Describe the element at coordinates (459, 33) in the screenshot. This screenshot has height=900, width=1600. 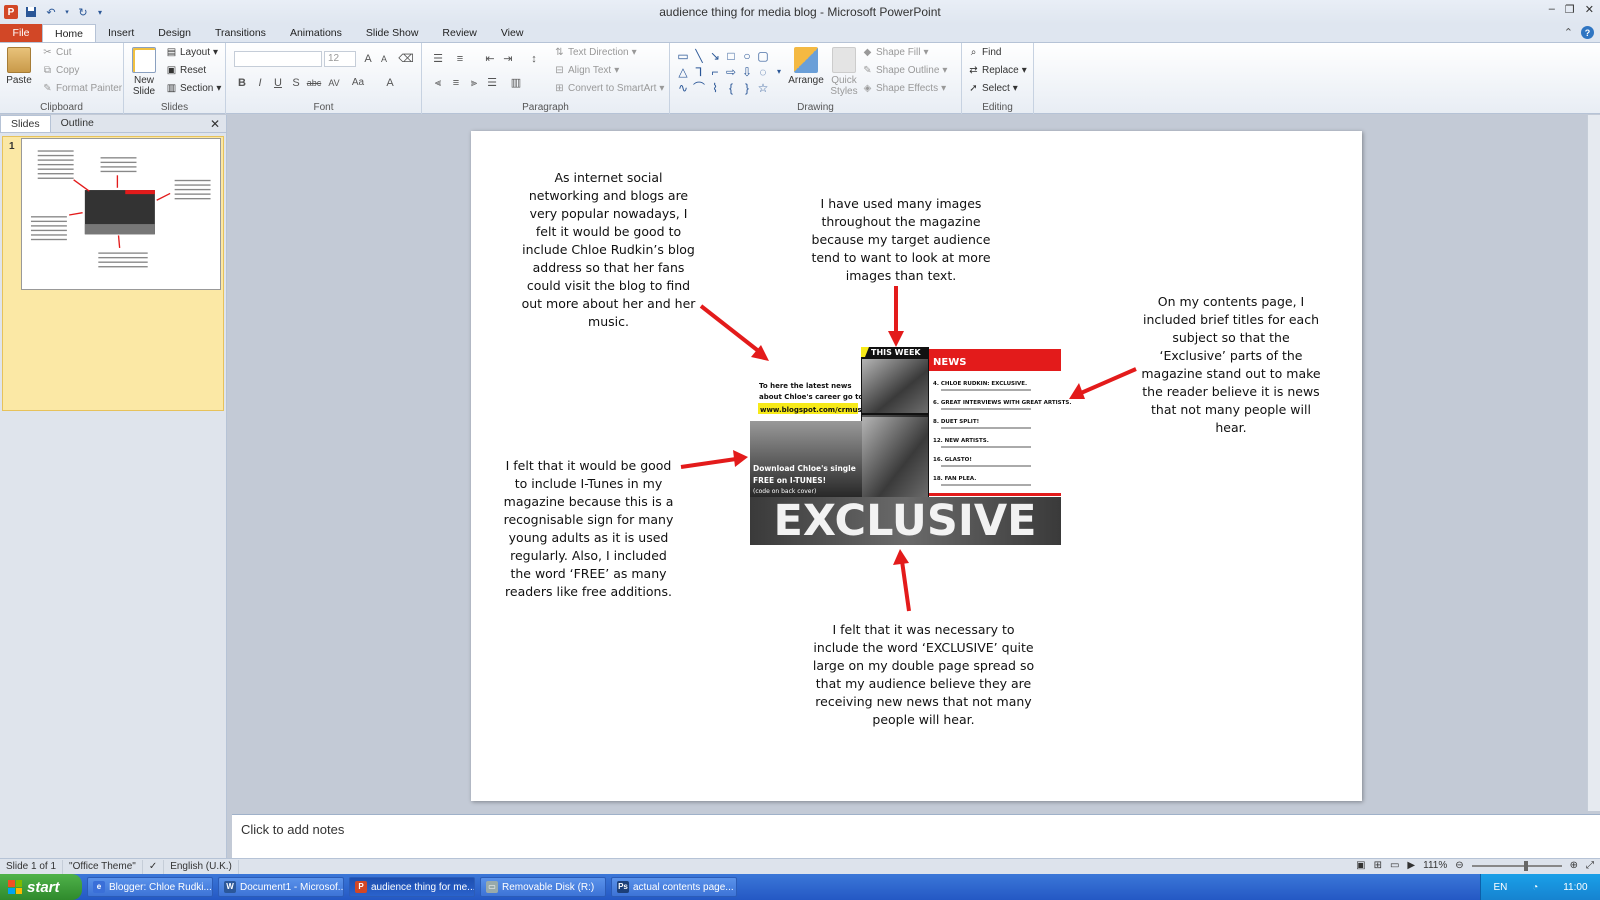
I see `tab-review: Review` at that location.